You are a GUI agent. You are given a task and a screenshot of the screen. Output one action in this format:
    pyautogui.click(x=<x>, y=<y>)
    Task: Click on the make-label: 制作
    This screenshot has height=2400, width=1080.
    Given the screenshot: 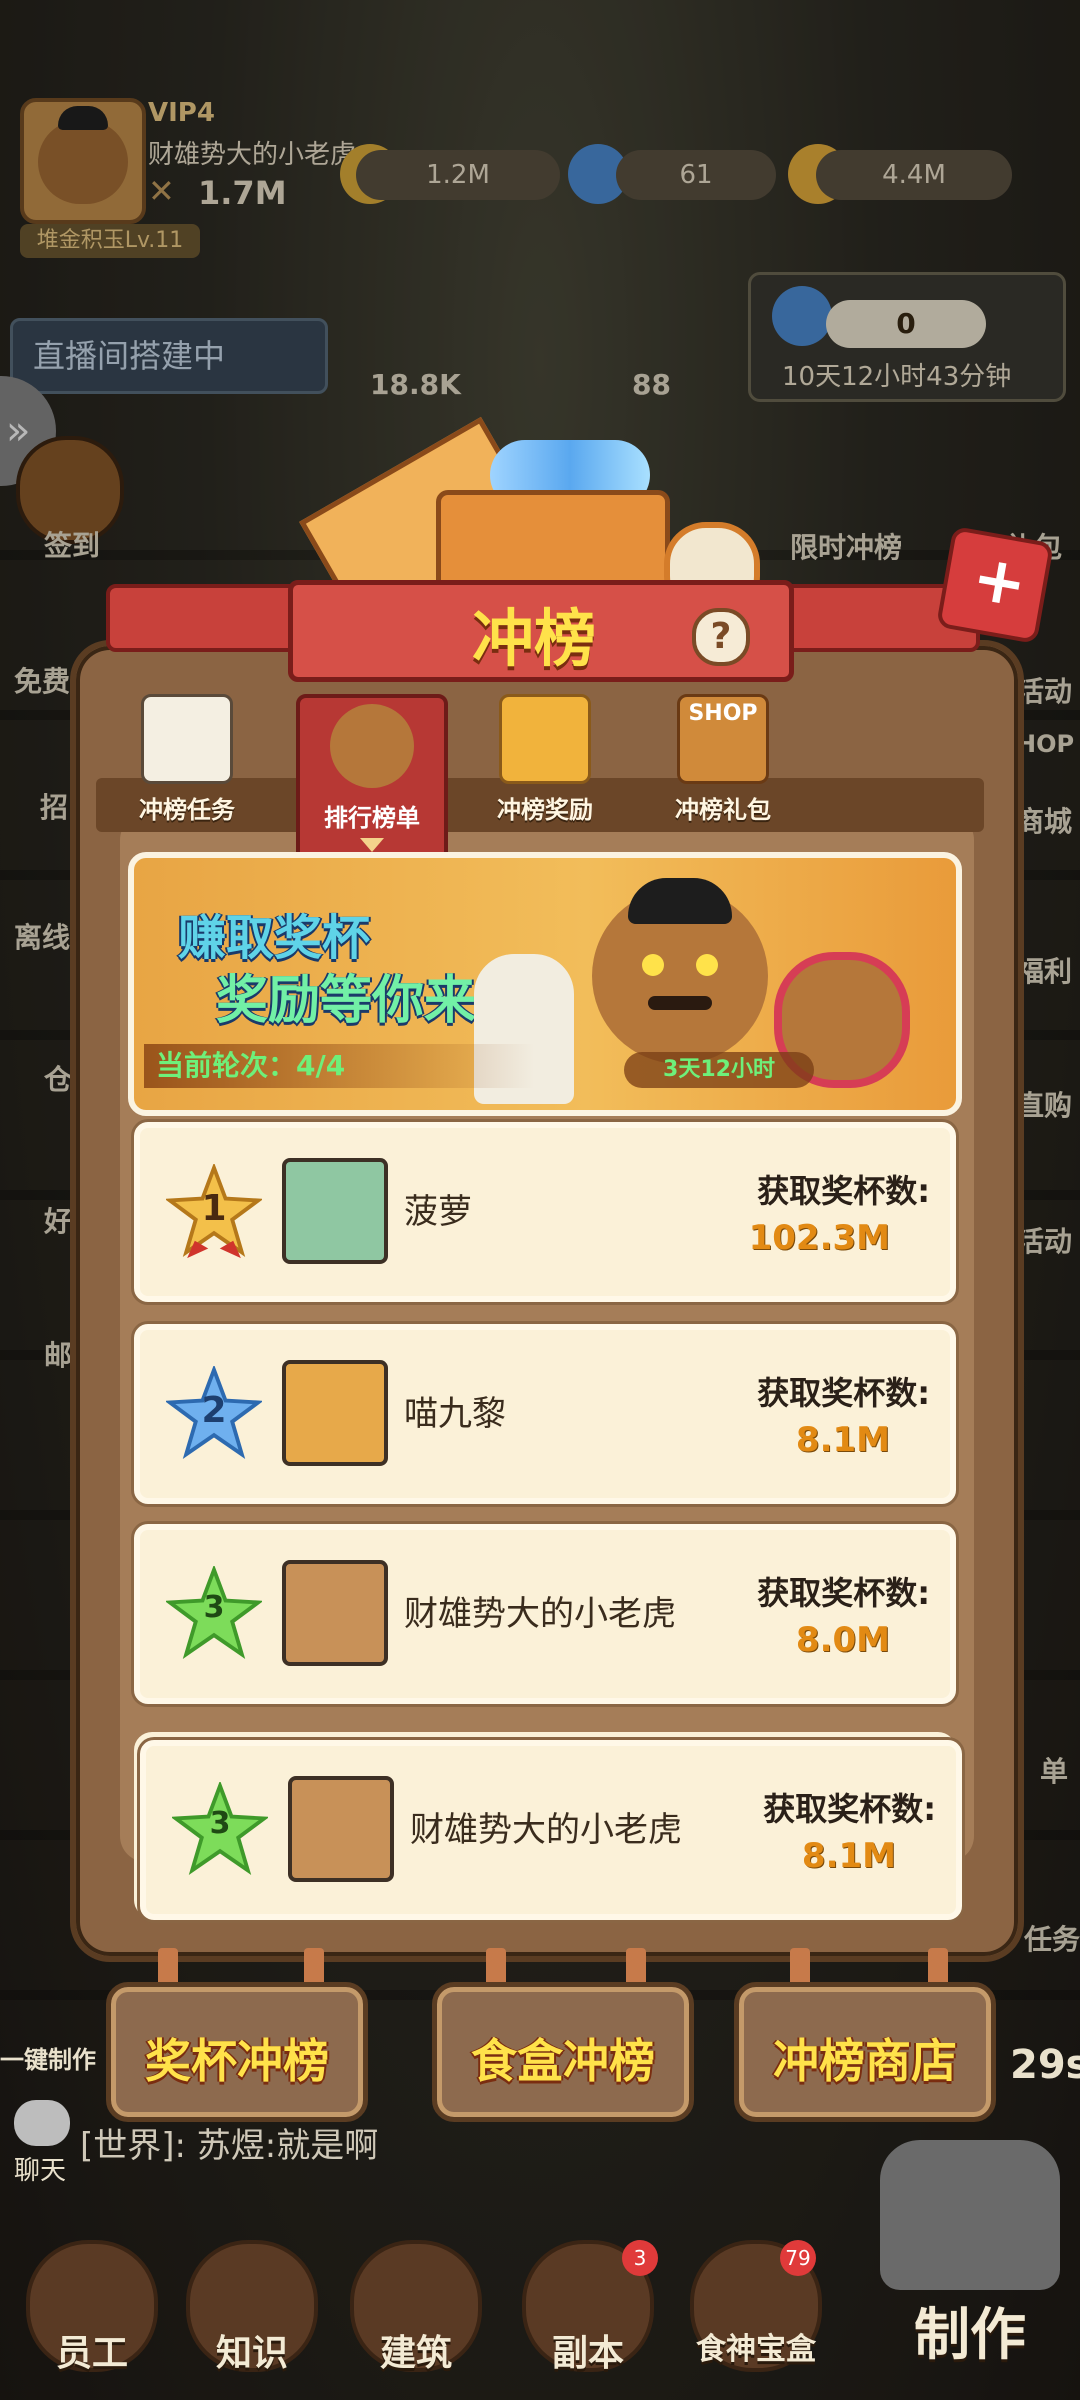 What is the action you would take?
    pyautogui.click(x=970, y=2335)
    